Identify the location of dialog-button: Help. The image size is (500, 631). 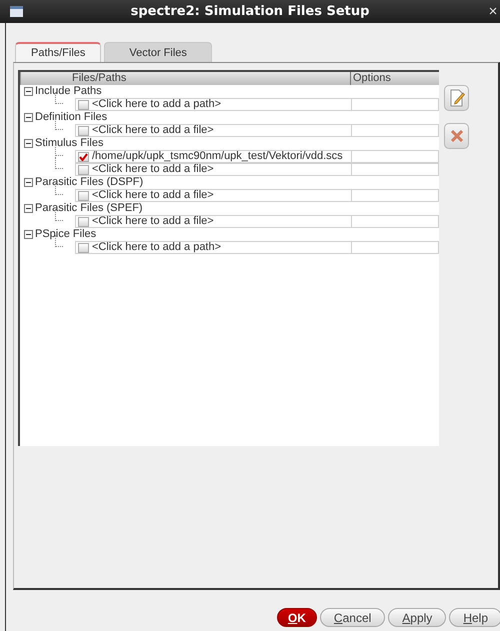
(474, 617).